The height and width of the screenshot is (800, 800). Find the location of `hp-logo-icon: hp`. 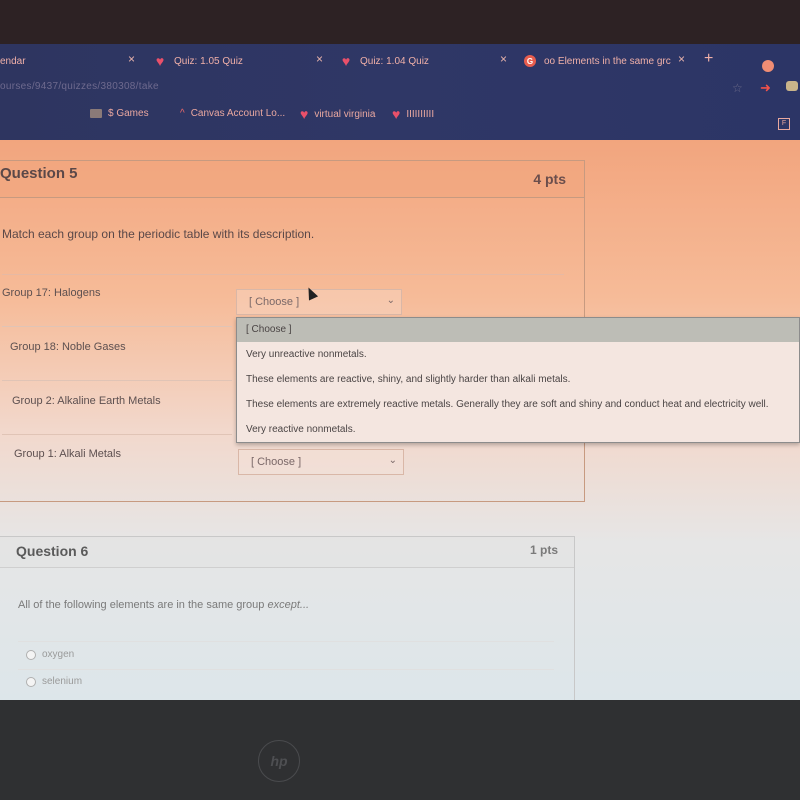

hp-logo-icon: hp is located at coordinates (279, 761).